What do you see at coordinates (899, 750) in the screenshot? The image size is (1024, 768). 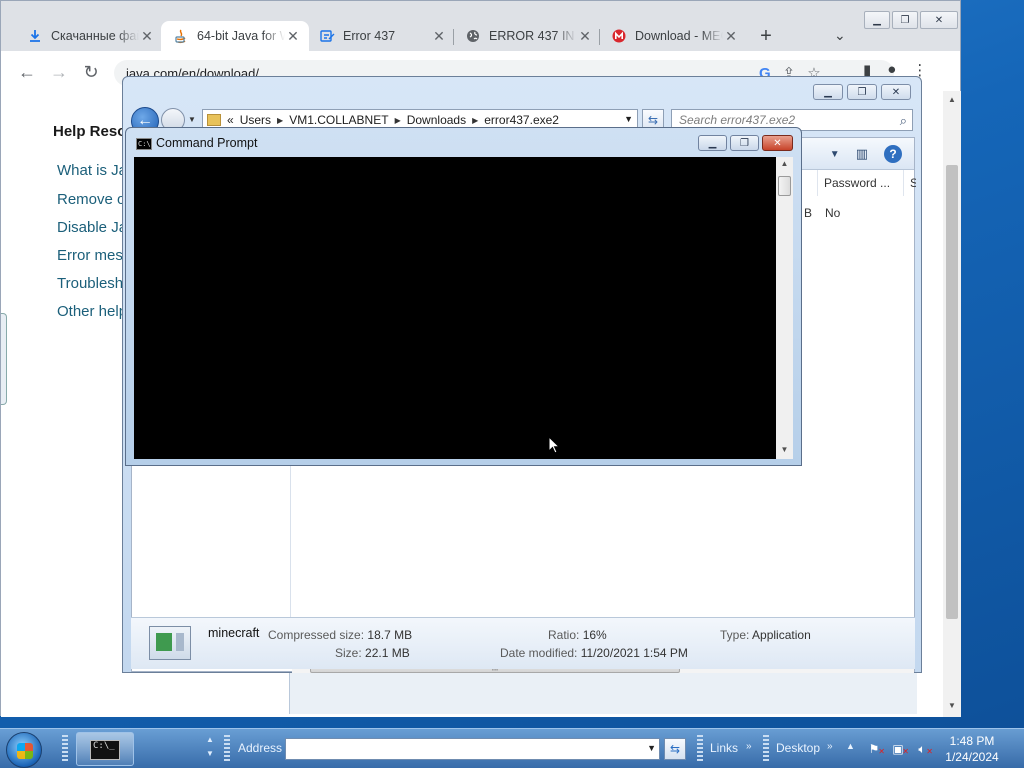 I see `network-icon: ▣` at bounding box center [899, 750].